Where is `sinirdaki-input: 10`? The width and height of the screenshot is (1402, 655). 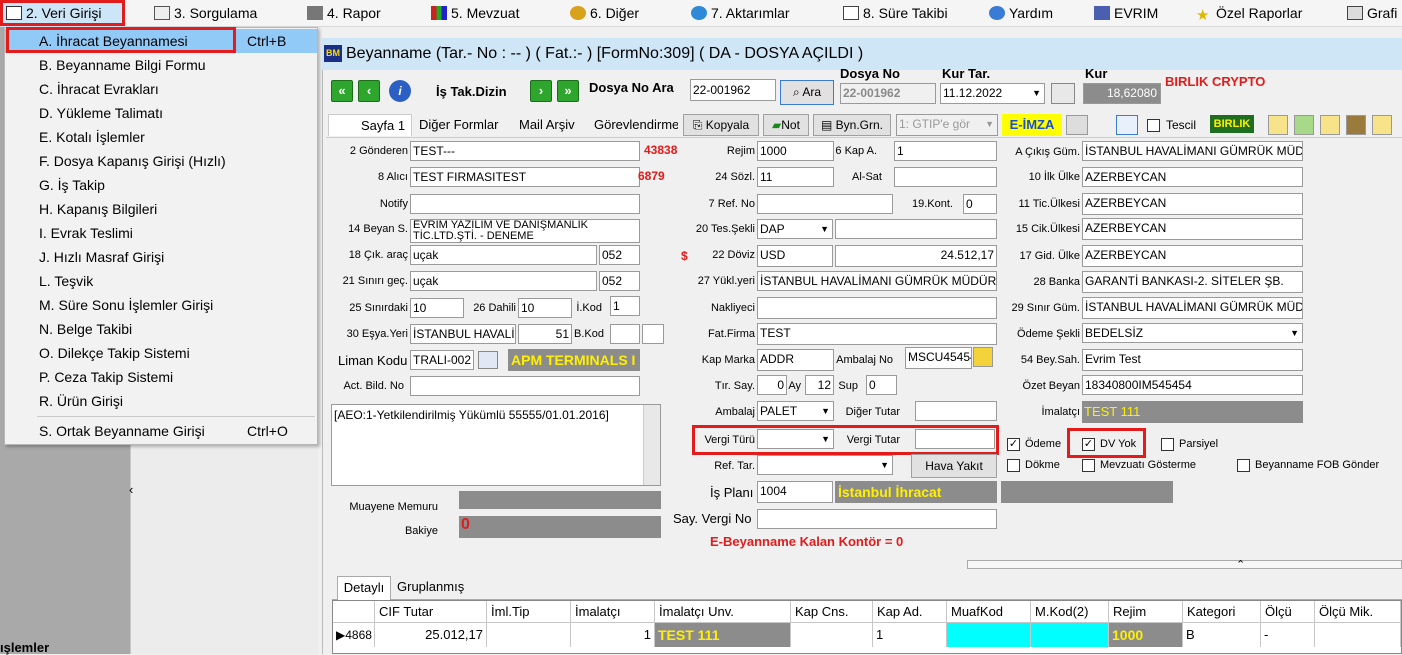
sinirdaki-input: 10 is located at coordinates (437, 308).